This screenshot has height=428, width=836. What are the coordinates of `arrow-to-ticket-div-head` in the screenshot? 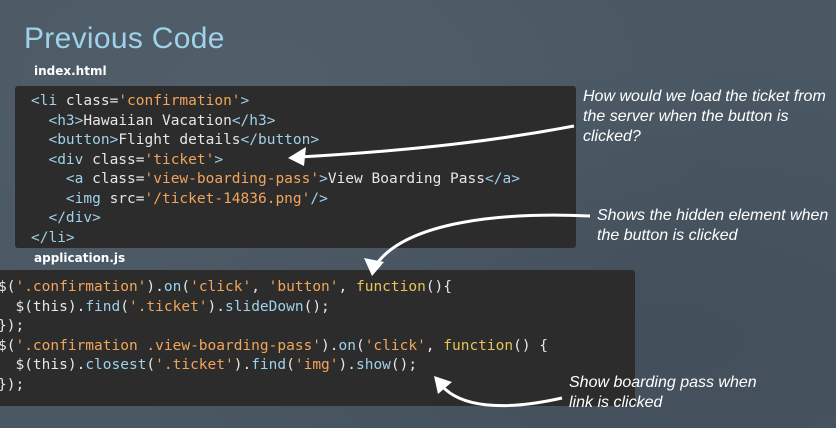 It's located at (297, 156).